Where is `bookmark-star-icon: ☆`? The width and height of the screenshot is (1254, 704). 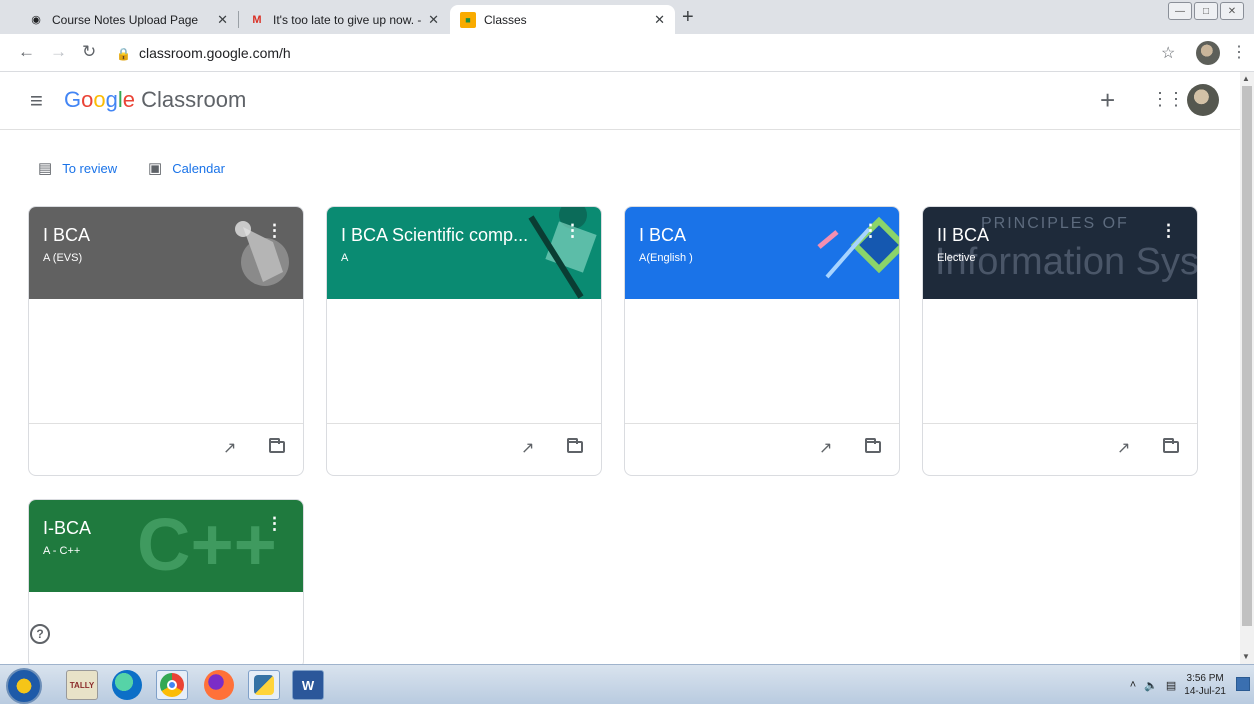
bookmark-star-icon: ☆ is located at coordinates (1168, 53).